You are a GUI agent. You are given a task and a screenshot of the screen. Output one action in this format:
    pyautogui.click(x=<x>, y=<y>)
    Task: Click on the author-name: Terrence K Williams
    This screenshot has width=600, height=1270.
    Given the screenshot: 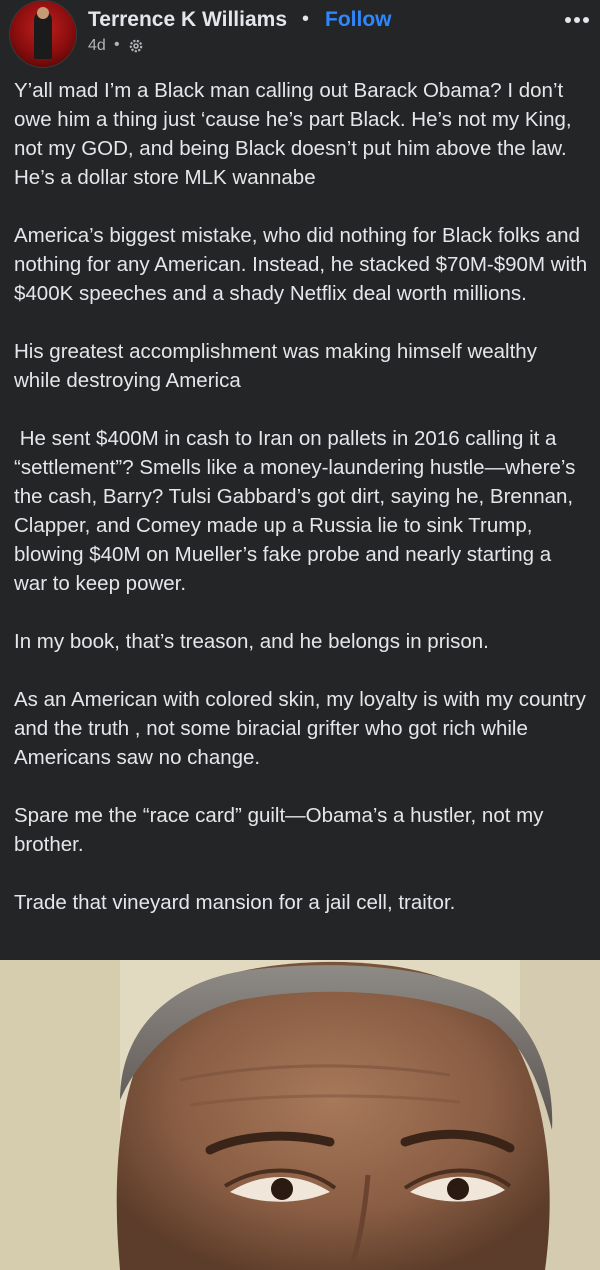 What is the action you would take?
    pyautogui.click(x=187, y=20)
    